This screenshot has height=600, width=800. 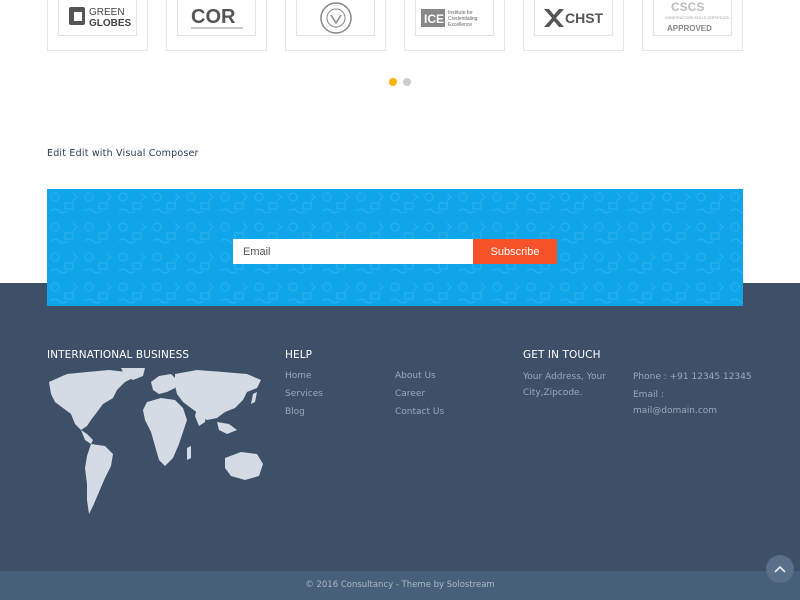 What do you see at coordinates (335, 18) in the screenshot?
I see `seal-logo` at bounding box center [335, 18].